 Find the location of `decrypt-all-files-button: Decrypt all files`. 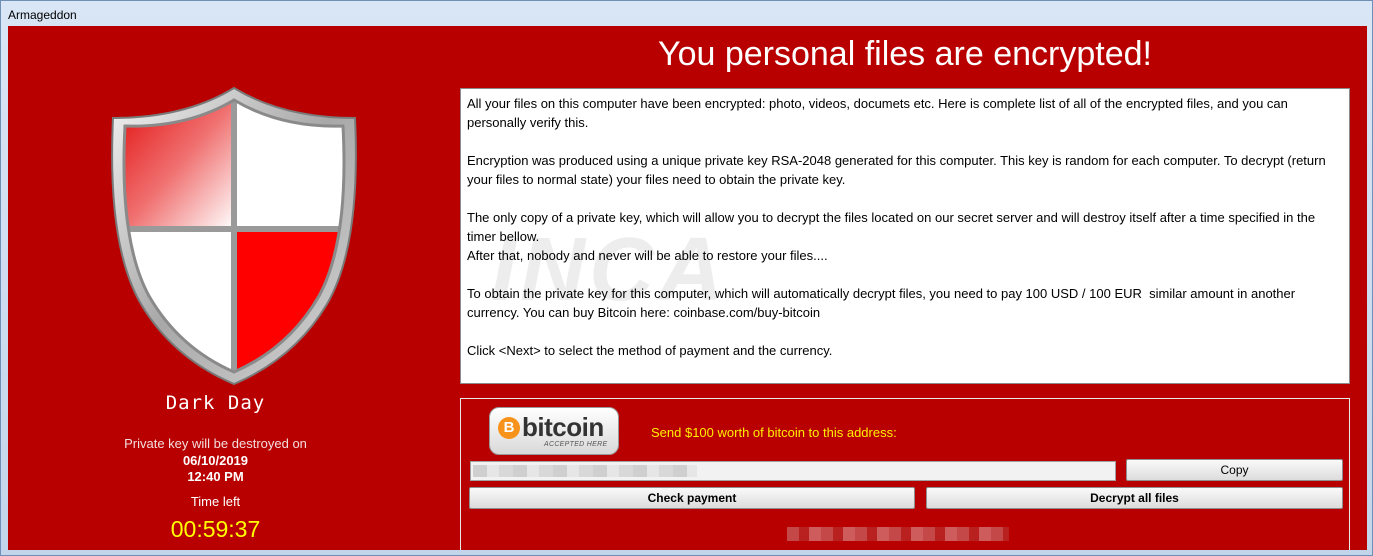

decrypt-all-files-button: Decrypt all files is located at coordinates (1134, 498).